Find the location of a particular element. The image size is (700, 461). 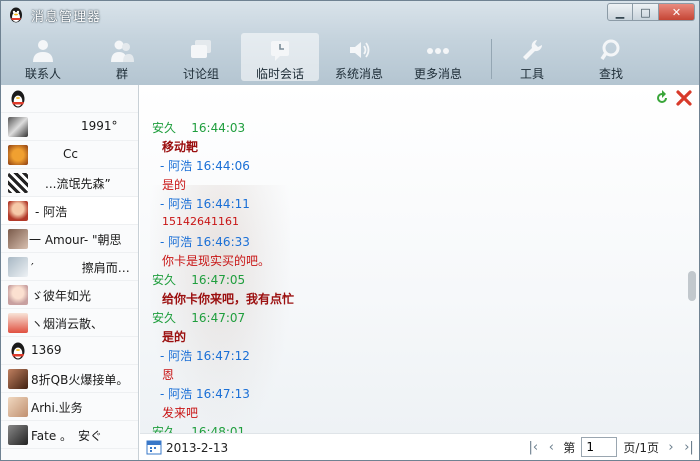

message-time: 16:44:06 is located at coordinates (222, 166).